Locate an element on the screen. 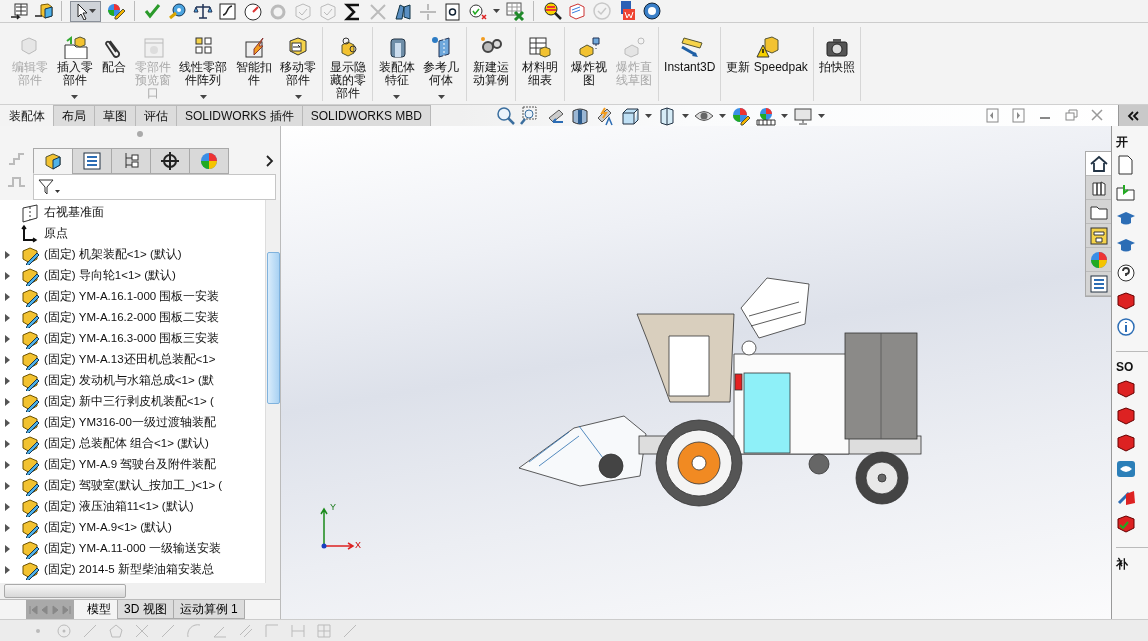 This screenshot has height=641, width=1148. spellcheck-icon is located at coordinates (153, 11).